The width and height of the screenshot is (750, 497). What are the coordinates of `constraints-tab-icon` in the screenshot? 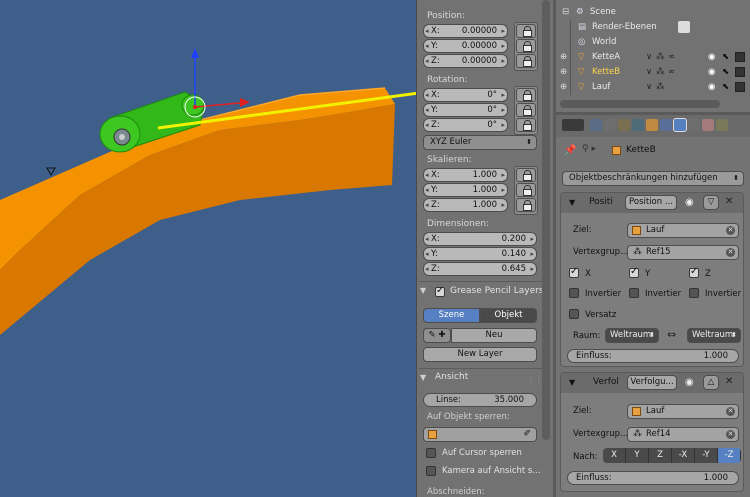 It's located at (666, 125).